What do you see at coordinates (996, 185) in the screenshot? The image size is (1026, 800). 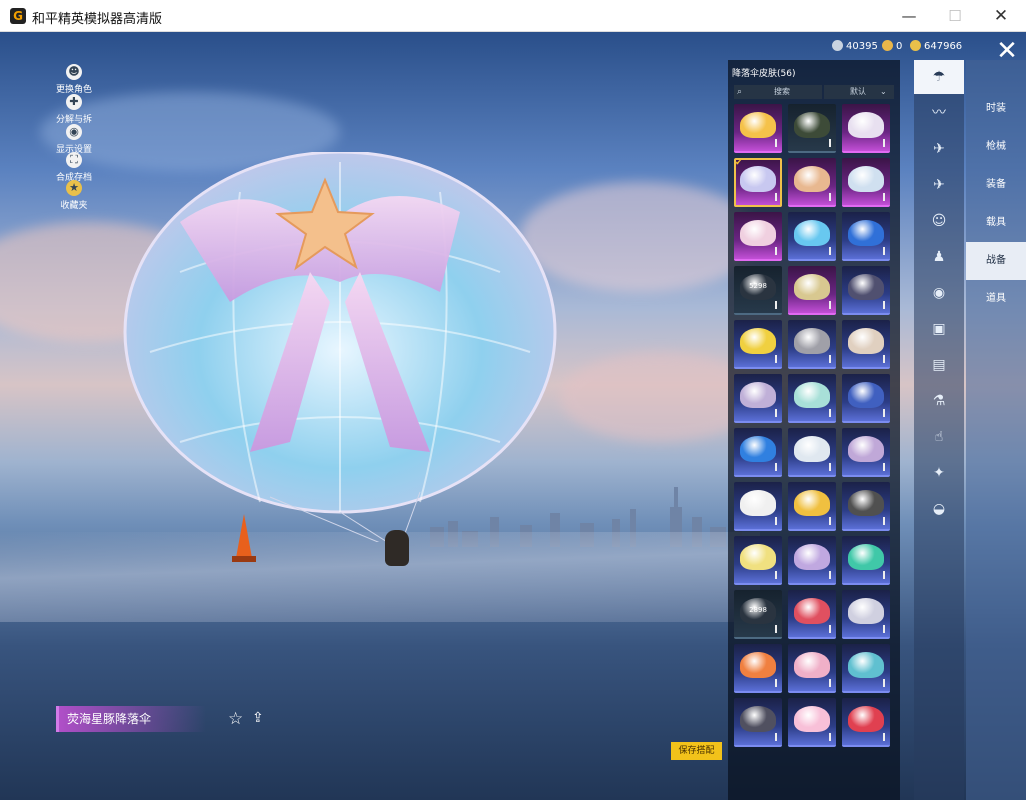 I see `tab-2: 装备` at bounding box center [996, 185].